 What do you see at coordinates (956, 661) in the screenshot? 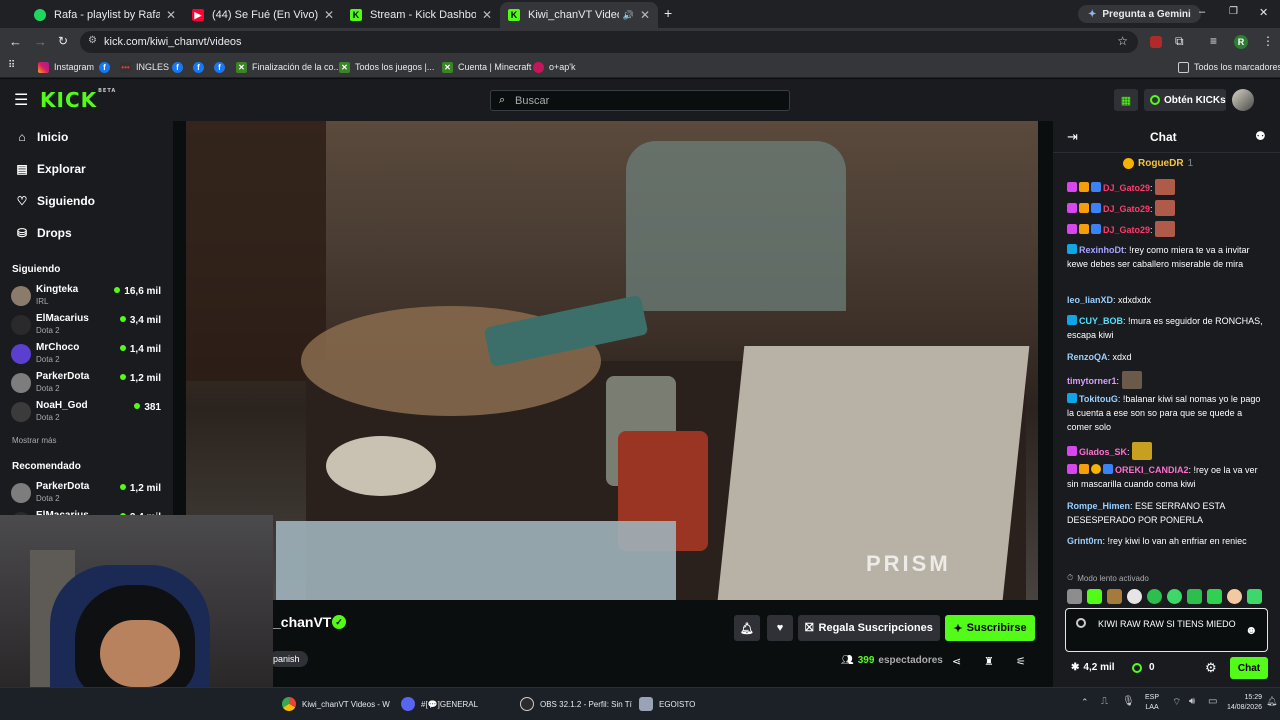
I see `share-icon: ⋖` at bounding box center [956, 661].